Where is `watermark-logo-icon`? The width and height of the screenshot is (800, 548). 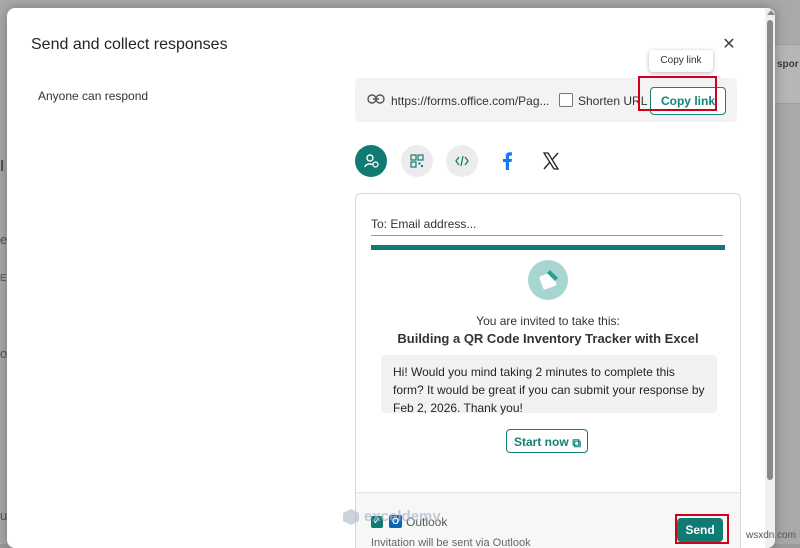
watermark-logo-icon is located at coordinates (351, 517).